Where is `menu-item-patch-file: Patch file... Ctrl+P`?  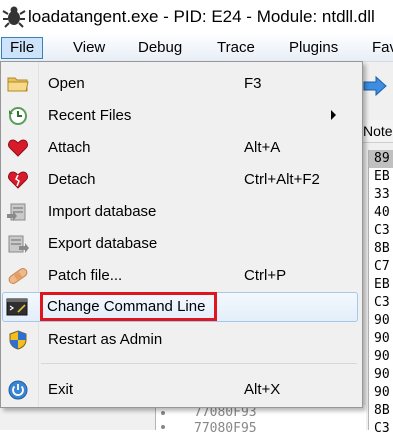
menu-item-patch-file: Patch file... Ctrl+P is located at coordinates (181, 276).